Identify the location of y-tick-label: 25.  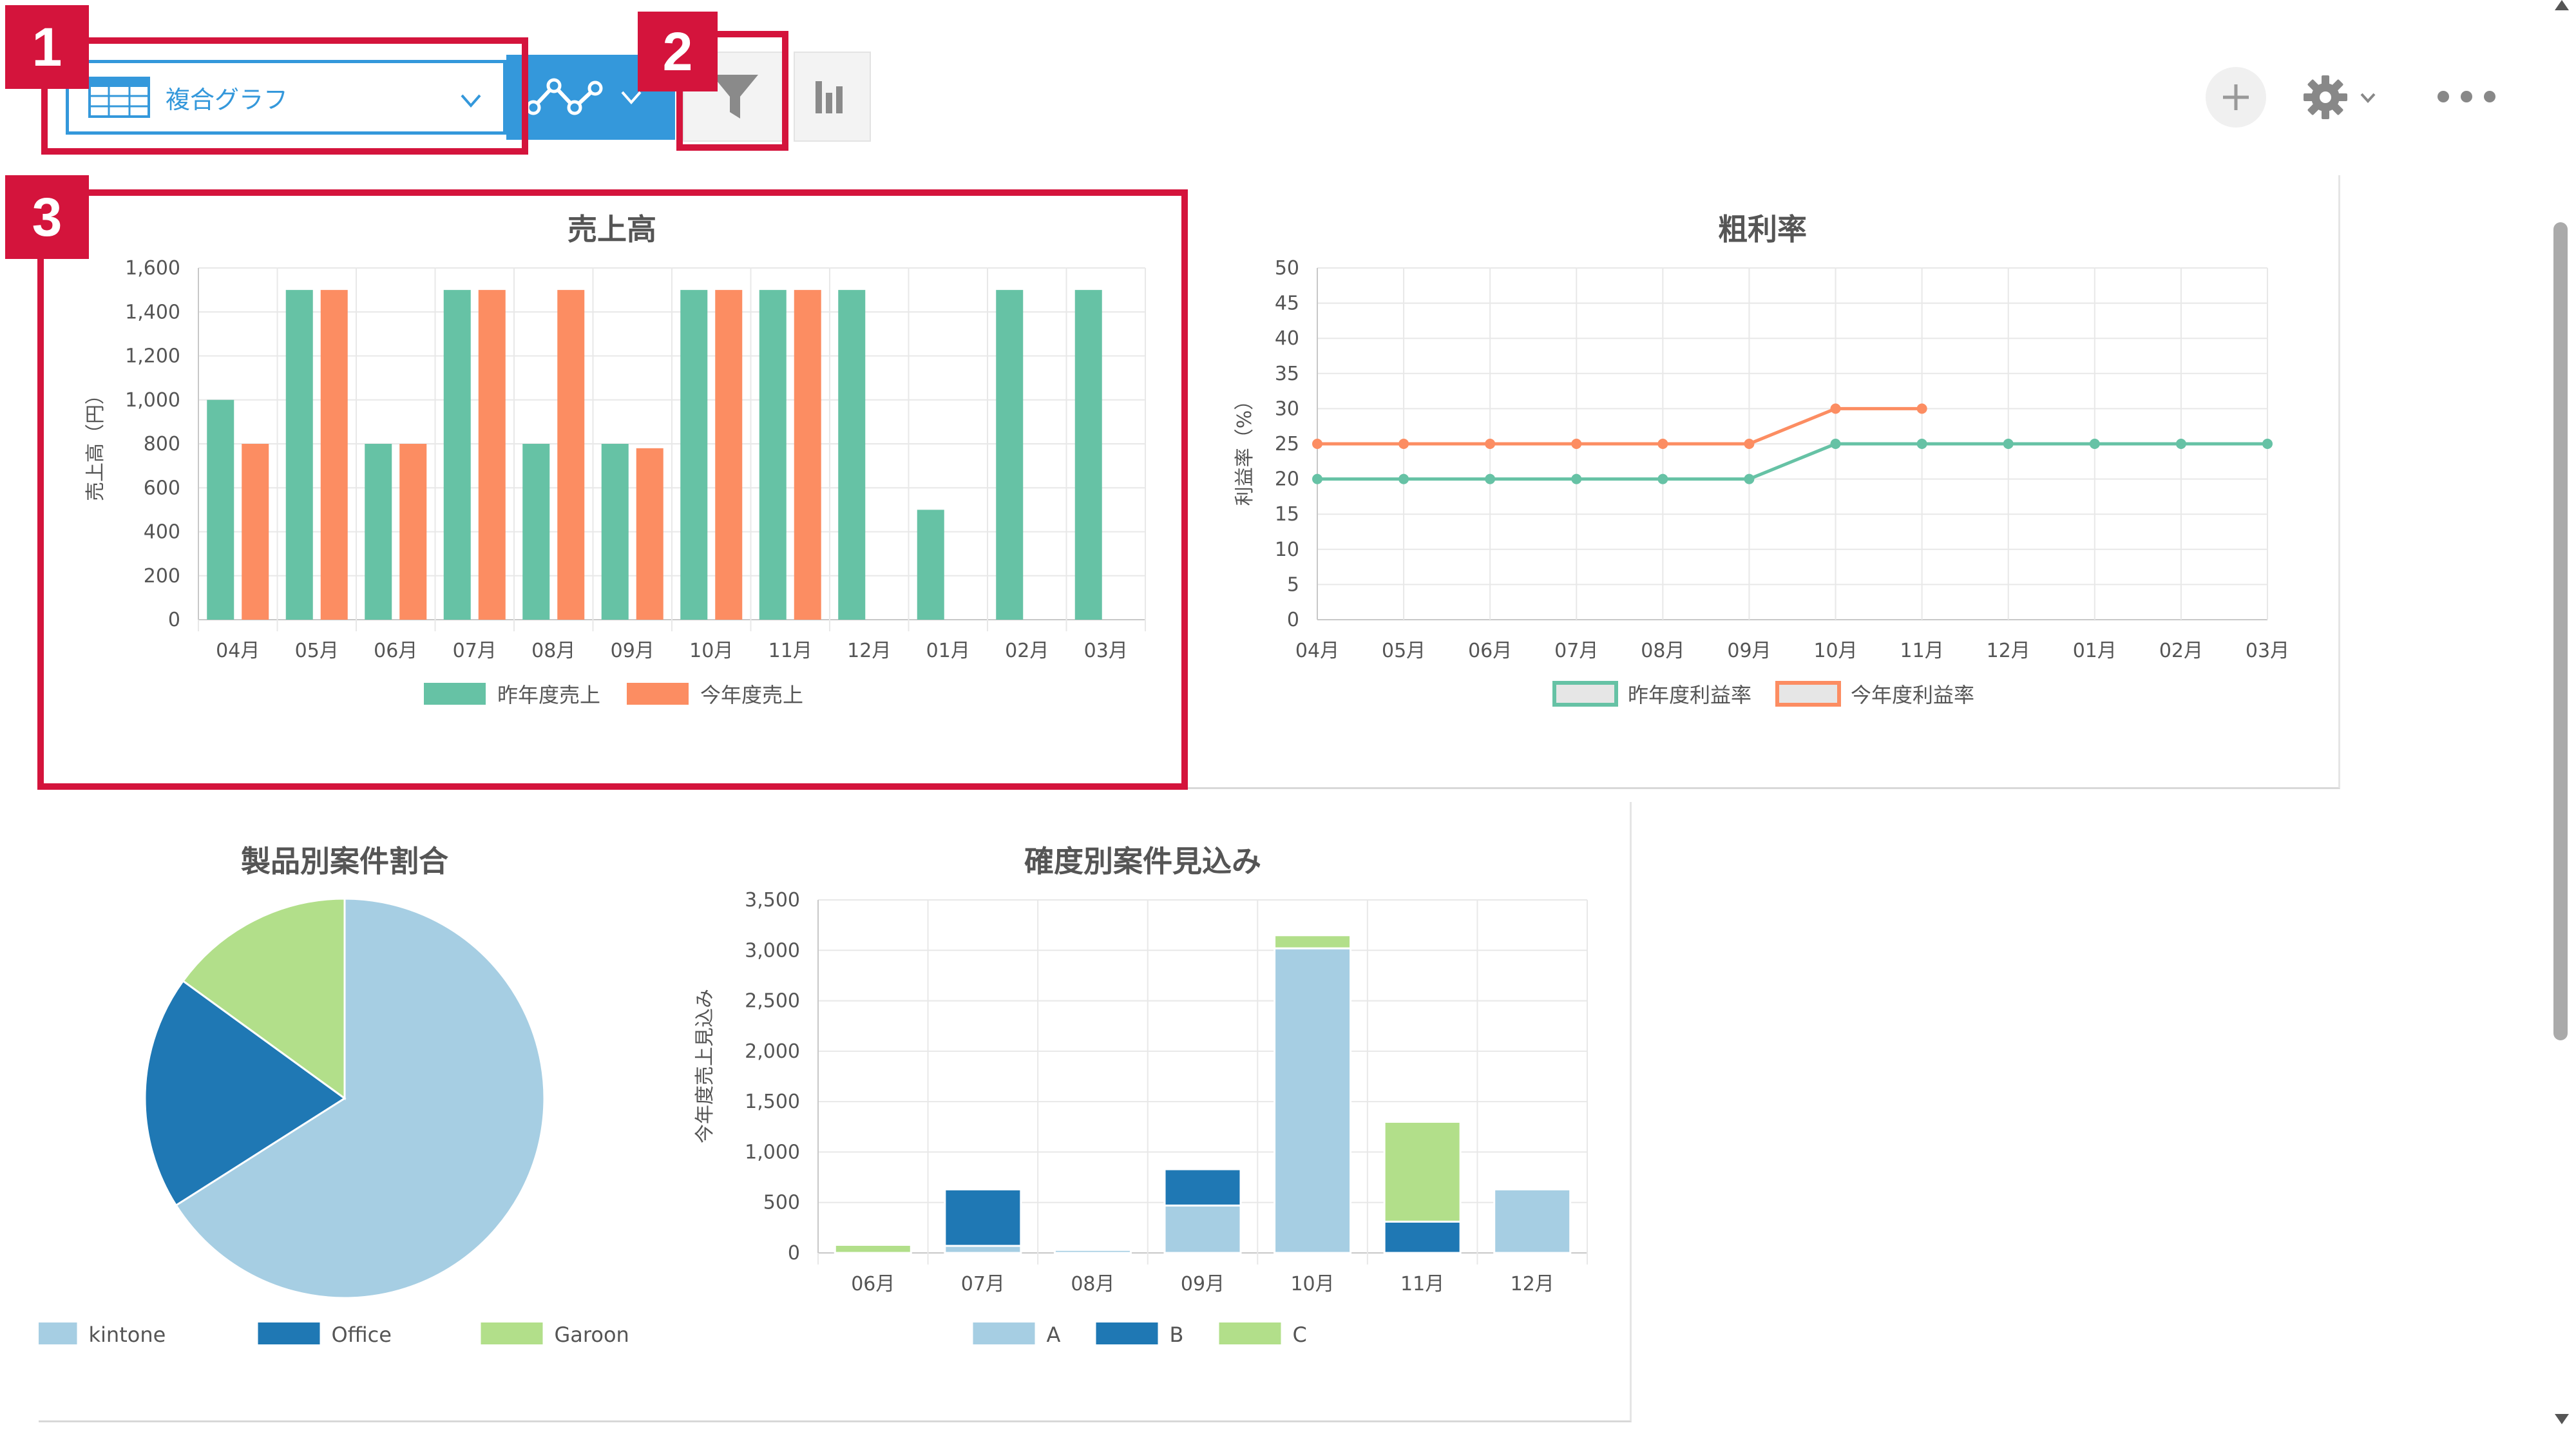
(1287, 444).